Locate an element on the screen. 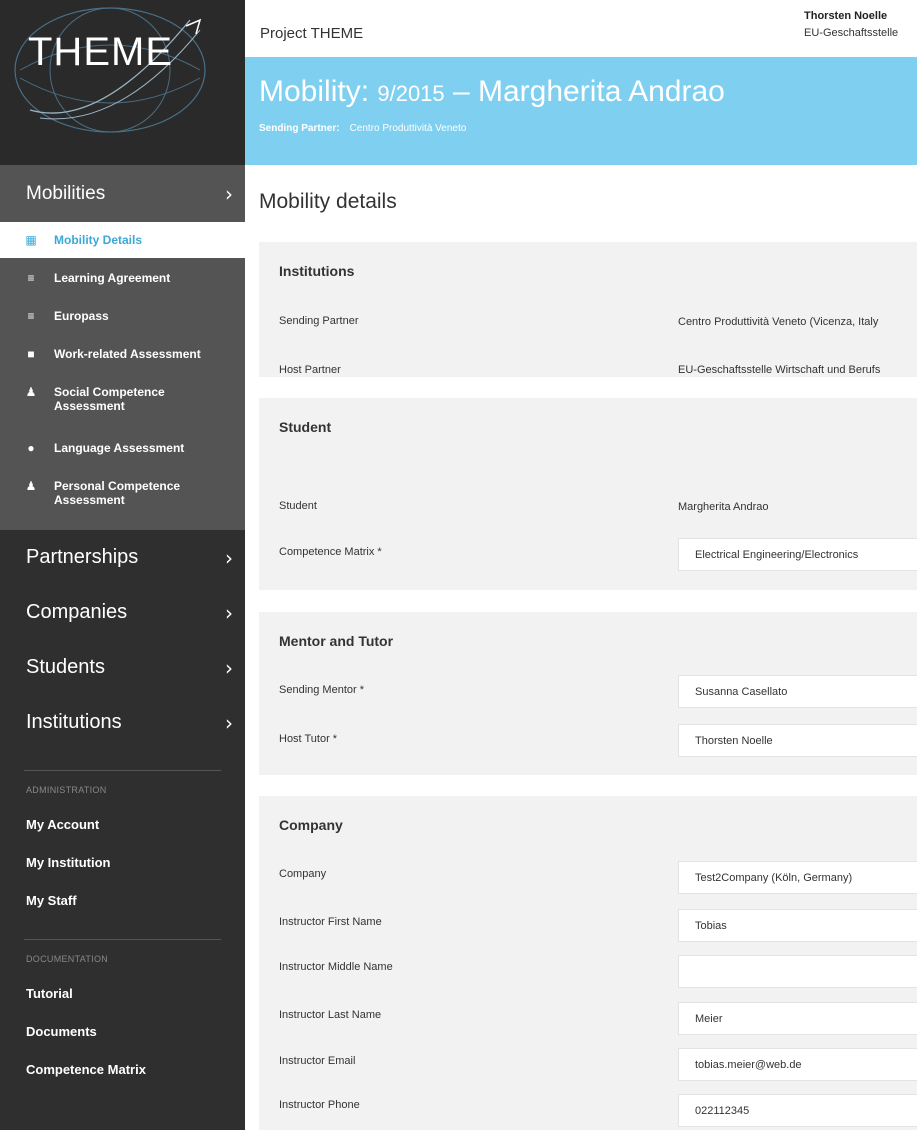 The image size is (917, 1130). instructor-last-name-label: Instructor Last Name is located at coordinates (330, 1015).